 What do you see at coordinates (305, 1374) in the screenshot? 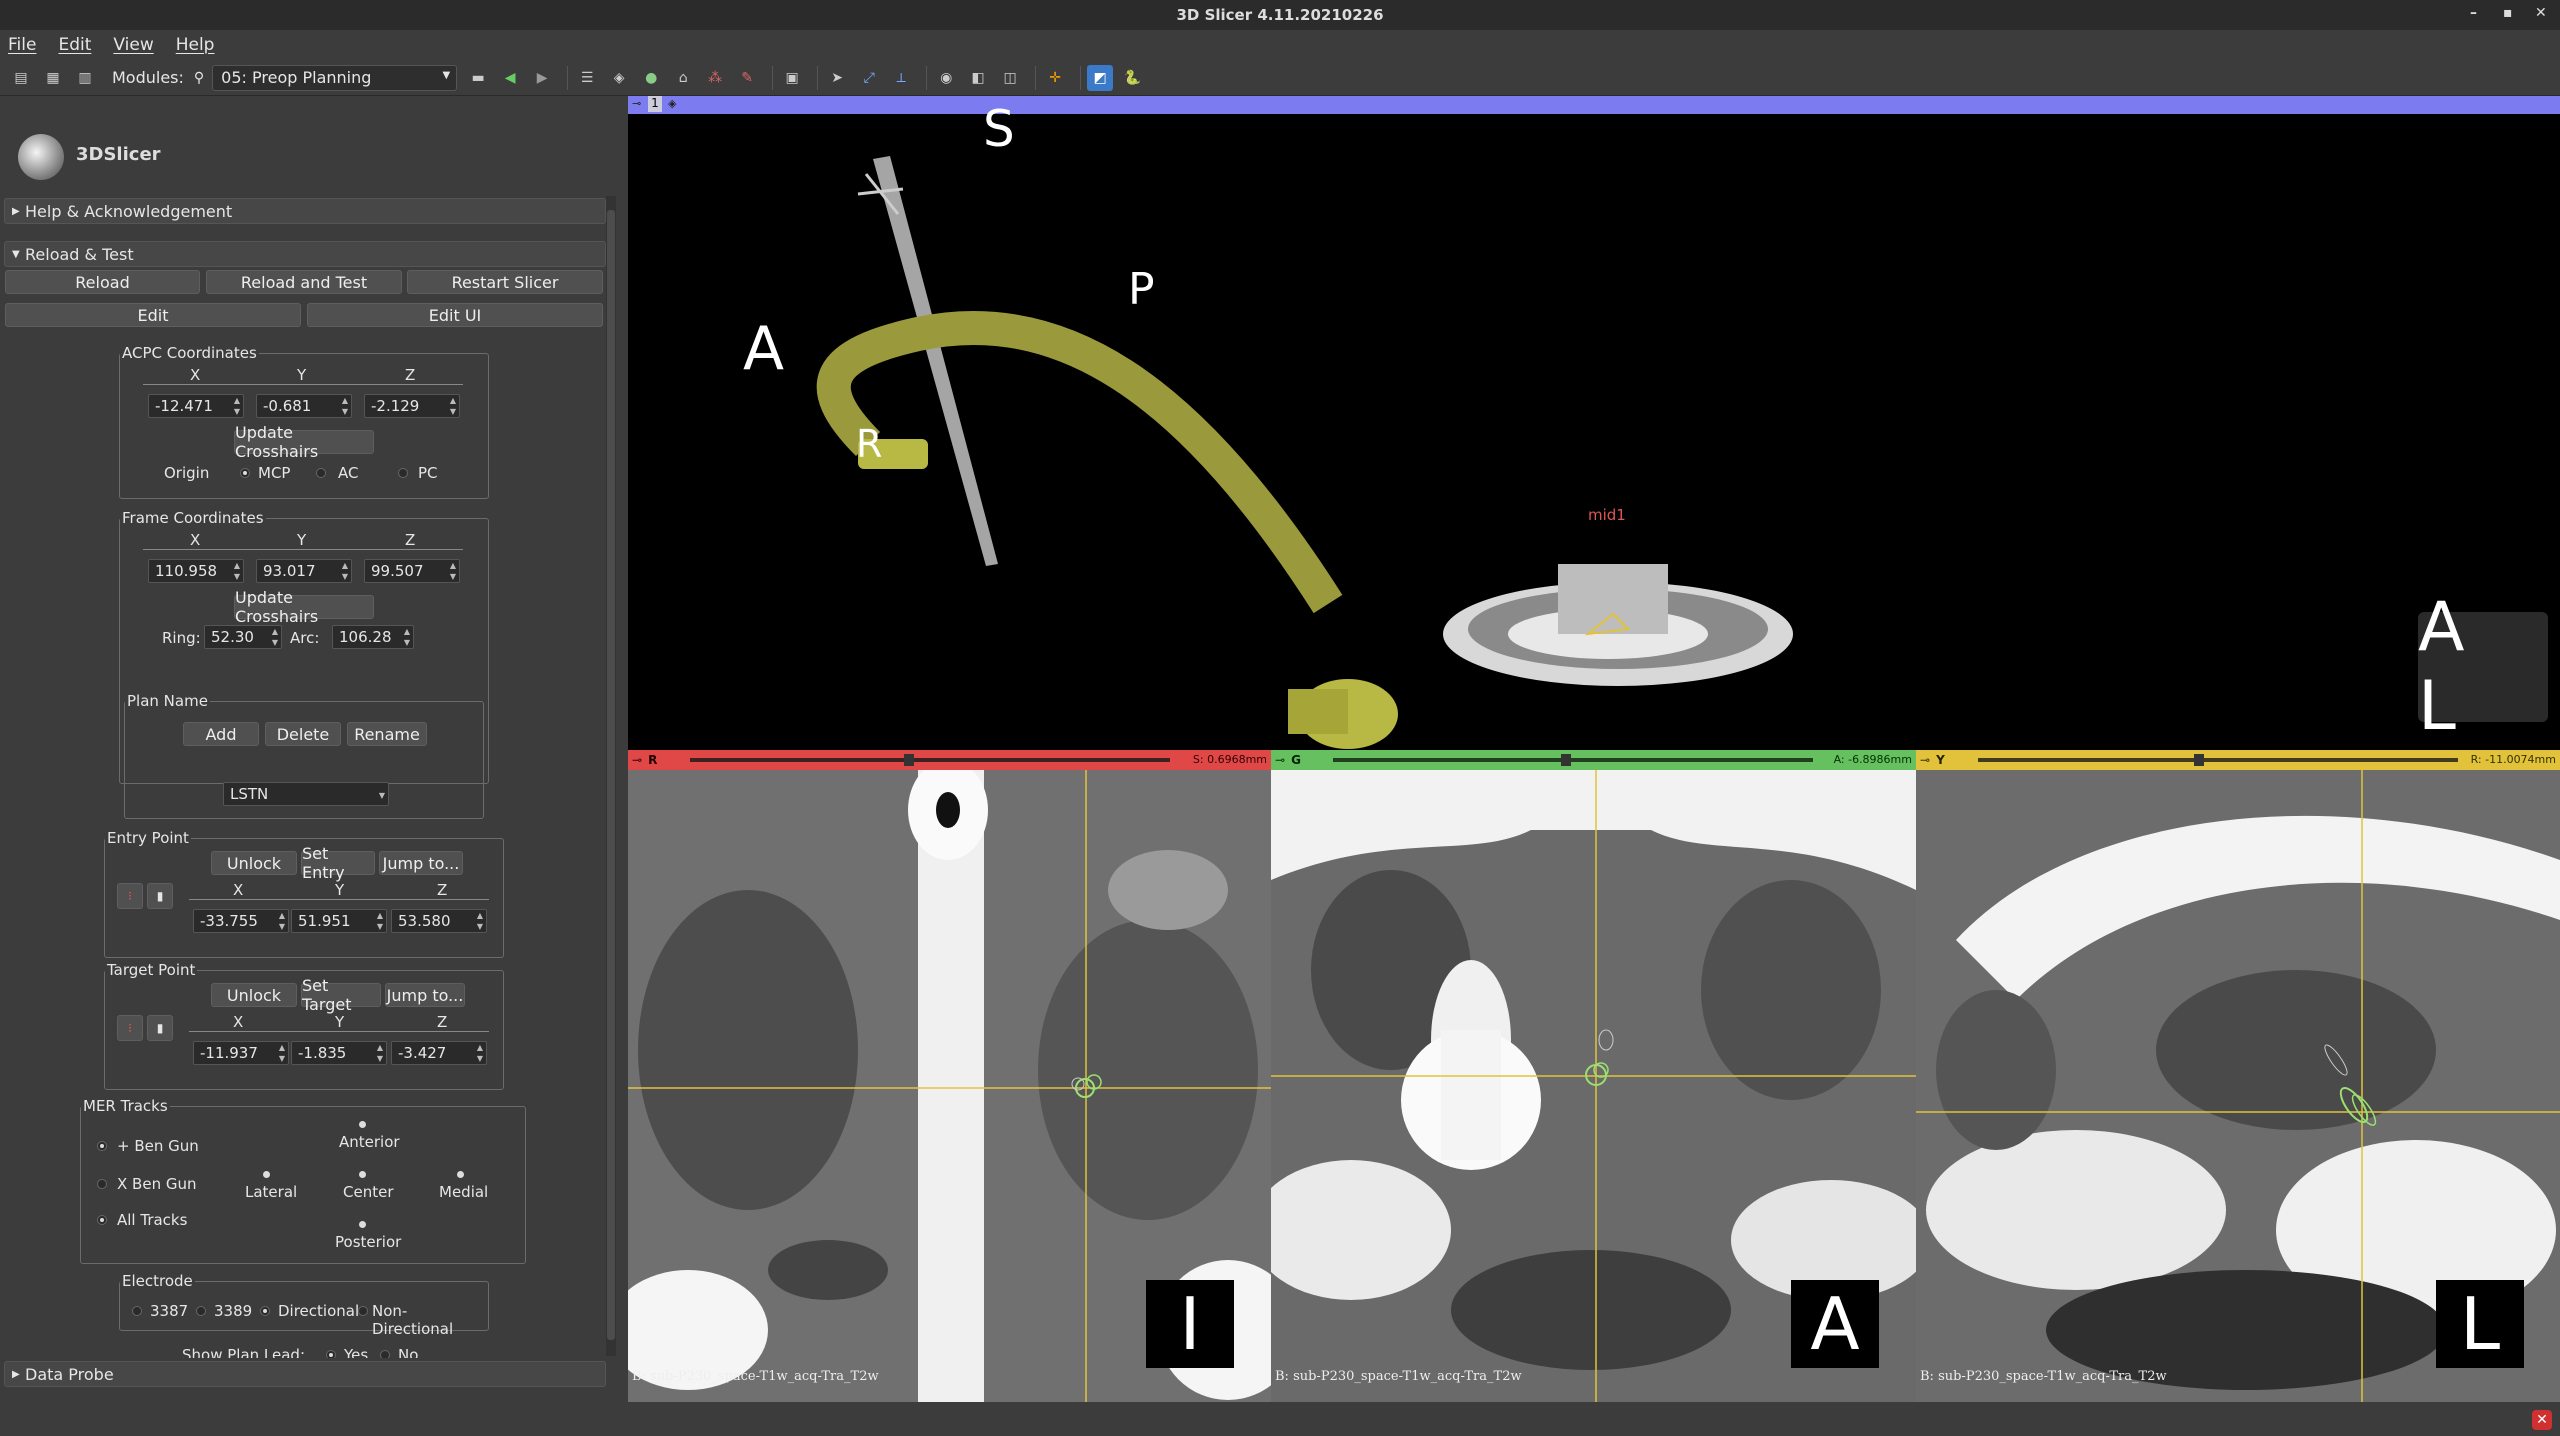
I see `section-data-probe: ▶ Data Probe` at bounding box center [305, 1374].